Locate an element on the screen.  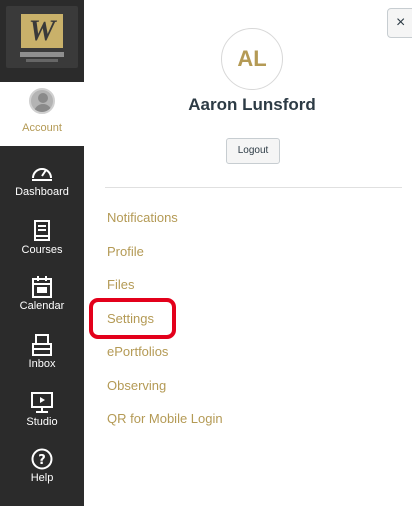
nav-item-help-label: Help is located at coordinates (42, 478).